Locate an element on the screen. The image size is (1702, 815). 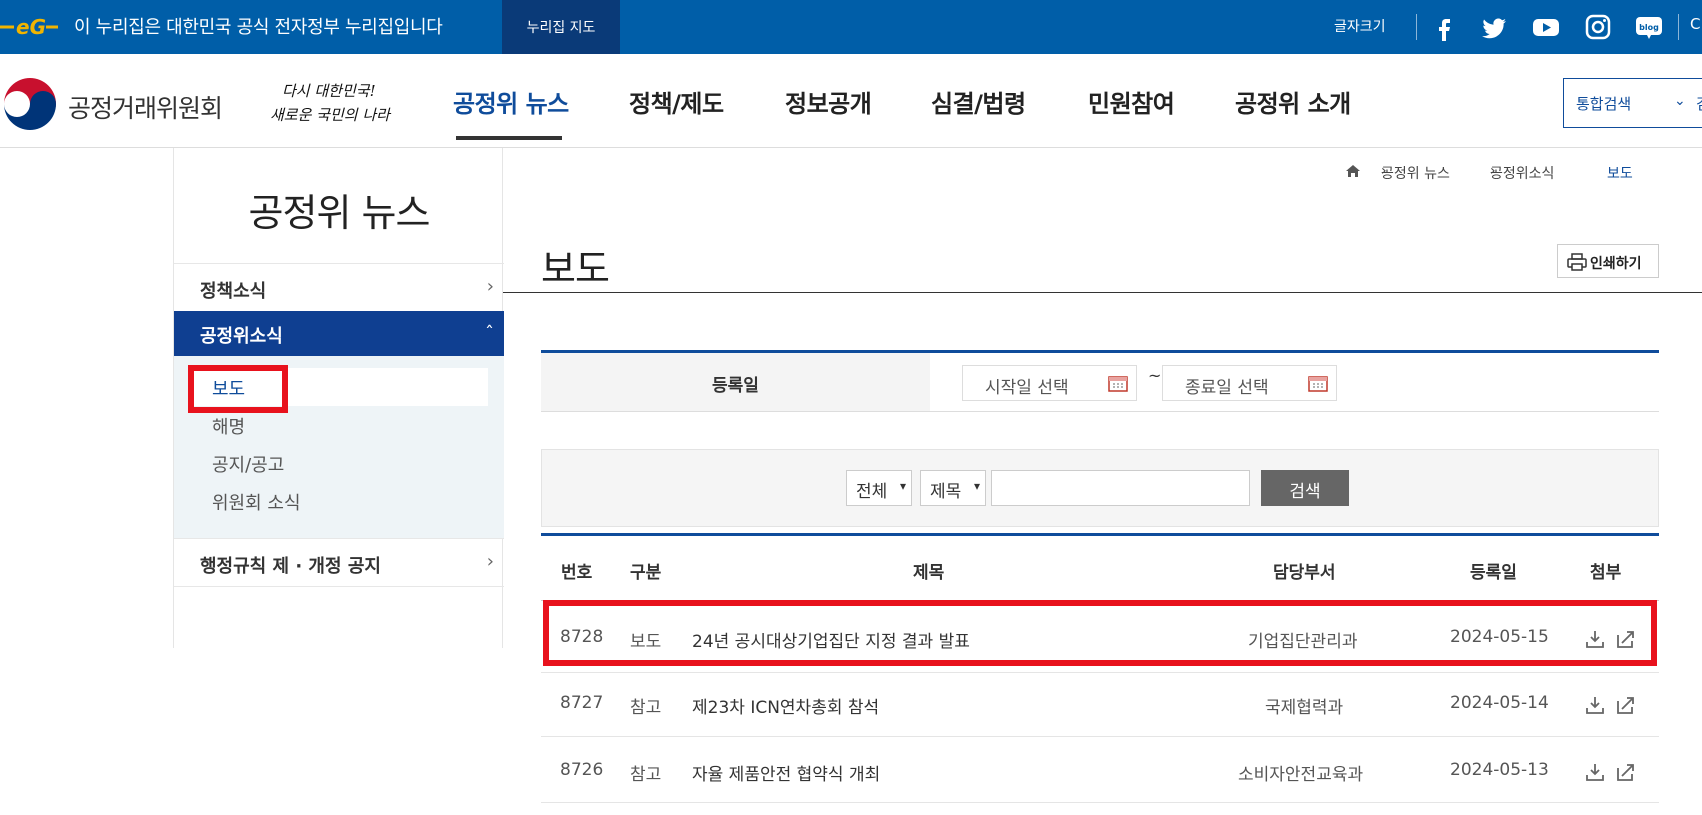
gov-official-text: 이 누리집은 대한민국 공식 전자정부 누리집입니다 is located at coordinates (258, 27).